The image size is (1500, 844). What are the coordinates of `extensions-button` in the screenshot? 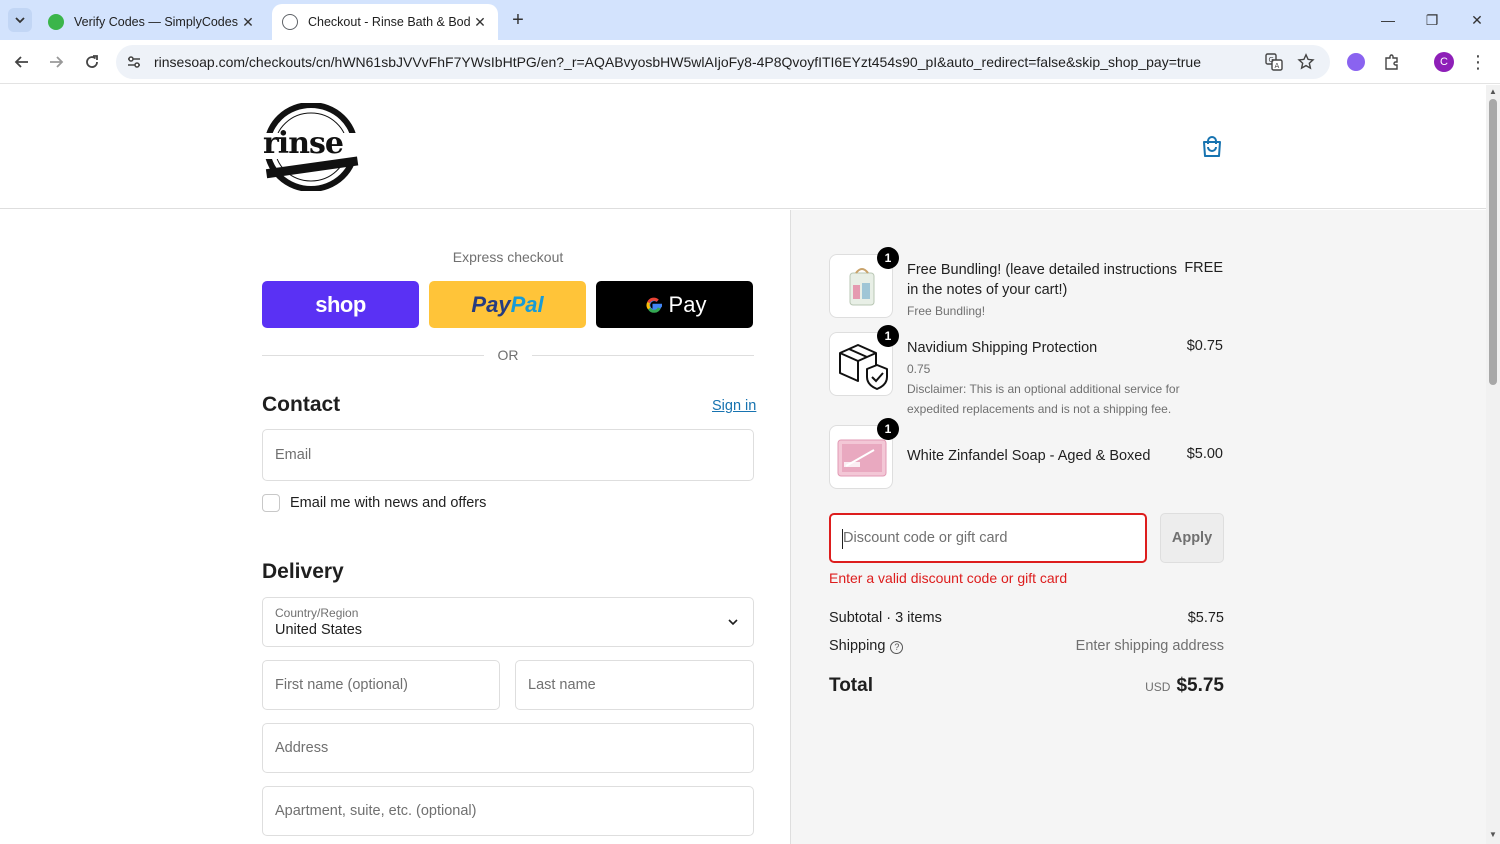 It's located at (1392, 62).